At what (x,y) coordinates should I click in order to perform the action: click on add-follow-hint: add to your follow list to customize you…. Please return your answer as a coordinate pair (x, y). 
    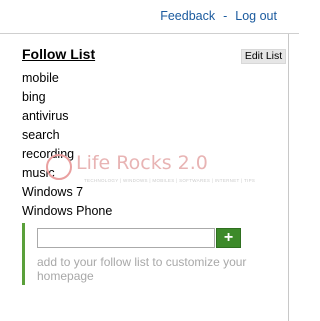
    Looking at the image, I should click on (142, 269).